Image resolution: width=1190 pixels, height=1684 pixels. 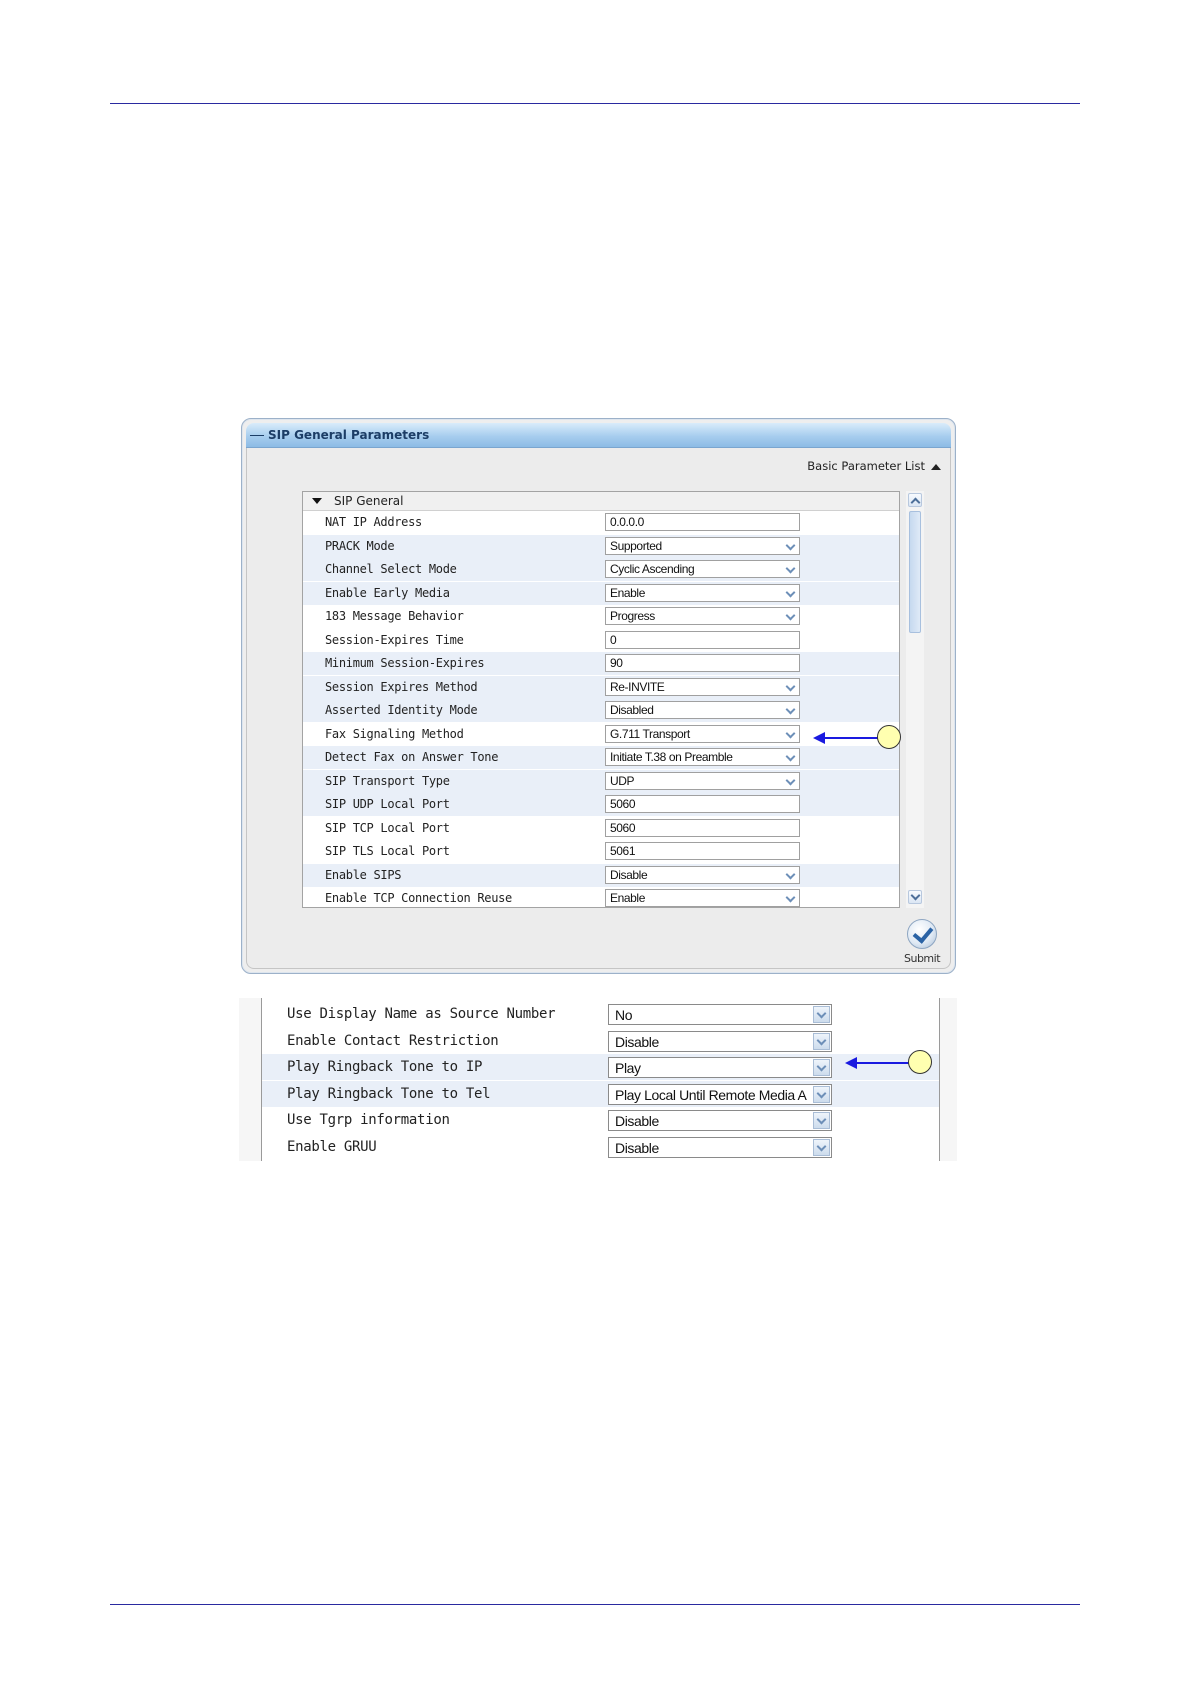 I want to click on param-row-prack-mode: PRACK Mode Supported, so click(x=601, y=546).